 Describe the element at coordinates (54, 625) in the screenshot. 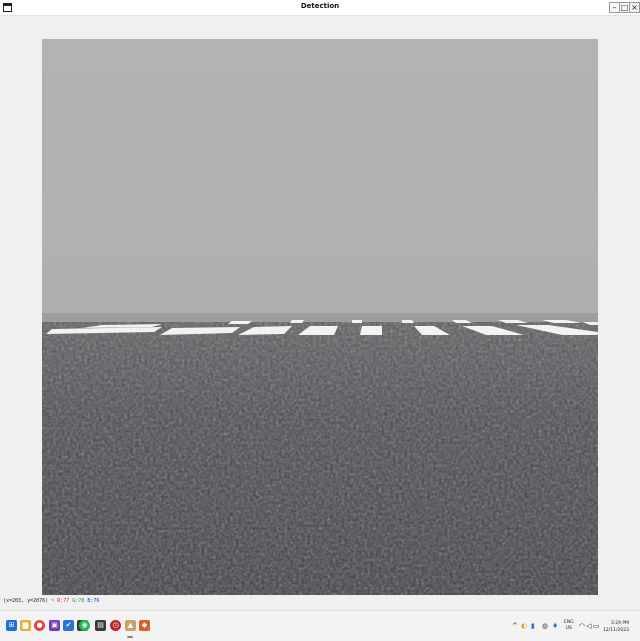

I see `terminal-icon: ▣` at that location.